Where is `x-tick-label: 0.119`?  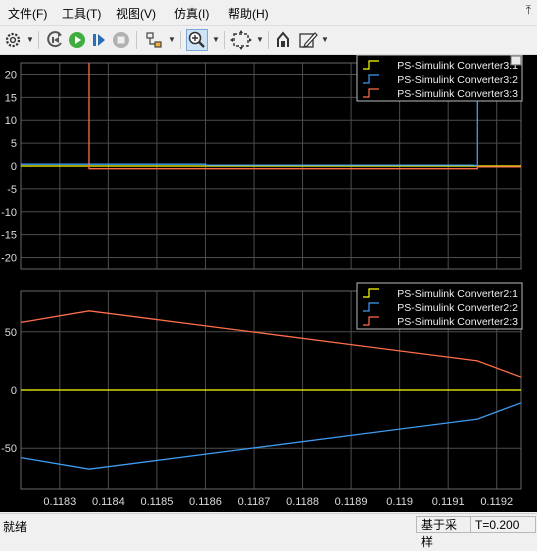 x-tick-label: 0.119 is located at coordinates (399, 502).